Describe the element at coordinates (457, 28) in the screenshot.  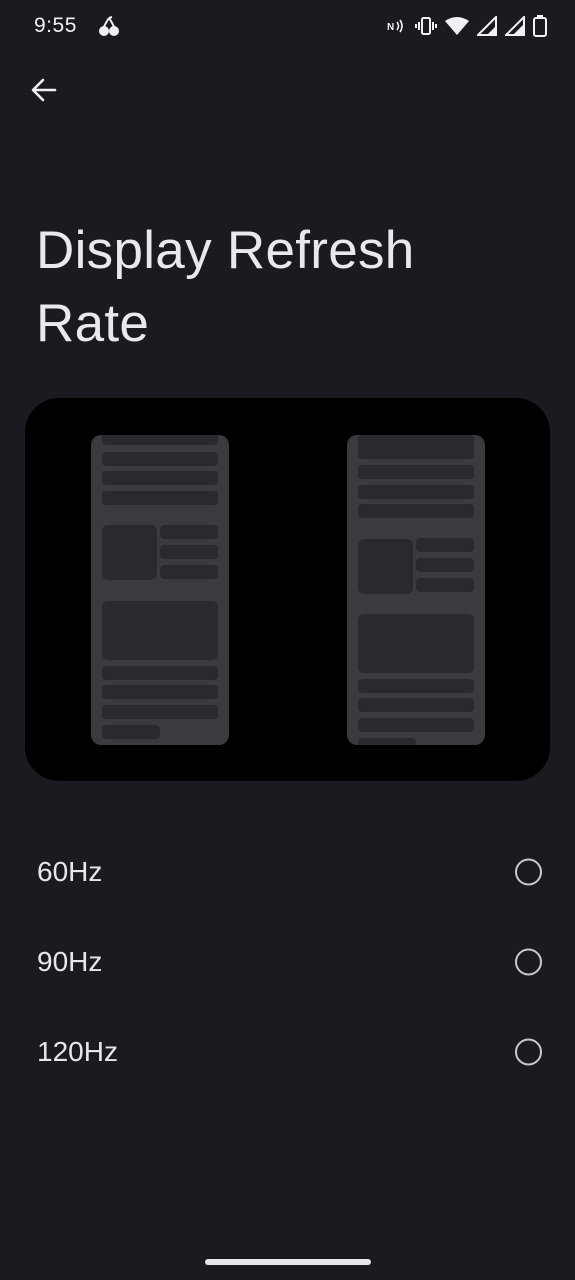
I see `wifi-icon` at that location.